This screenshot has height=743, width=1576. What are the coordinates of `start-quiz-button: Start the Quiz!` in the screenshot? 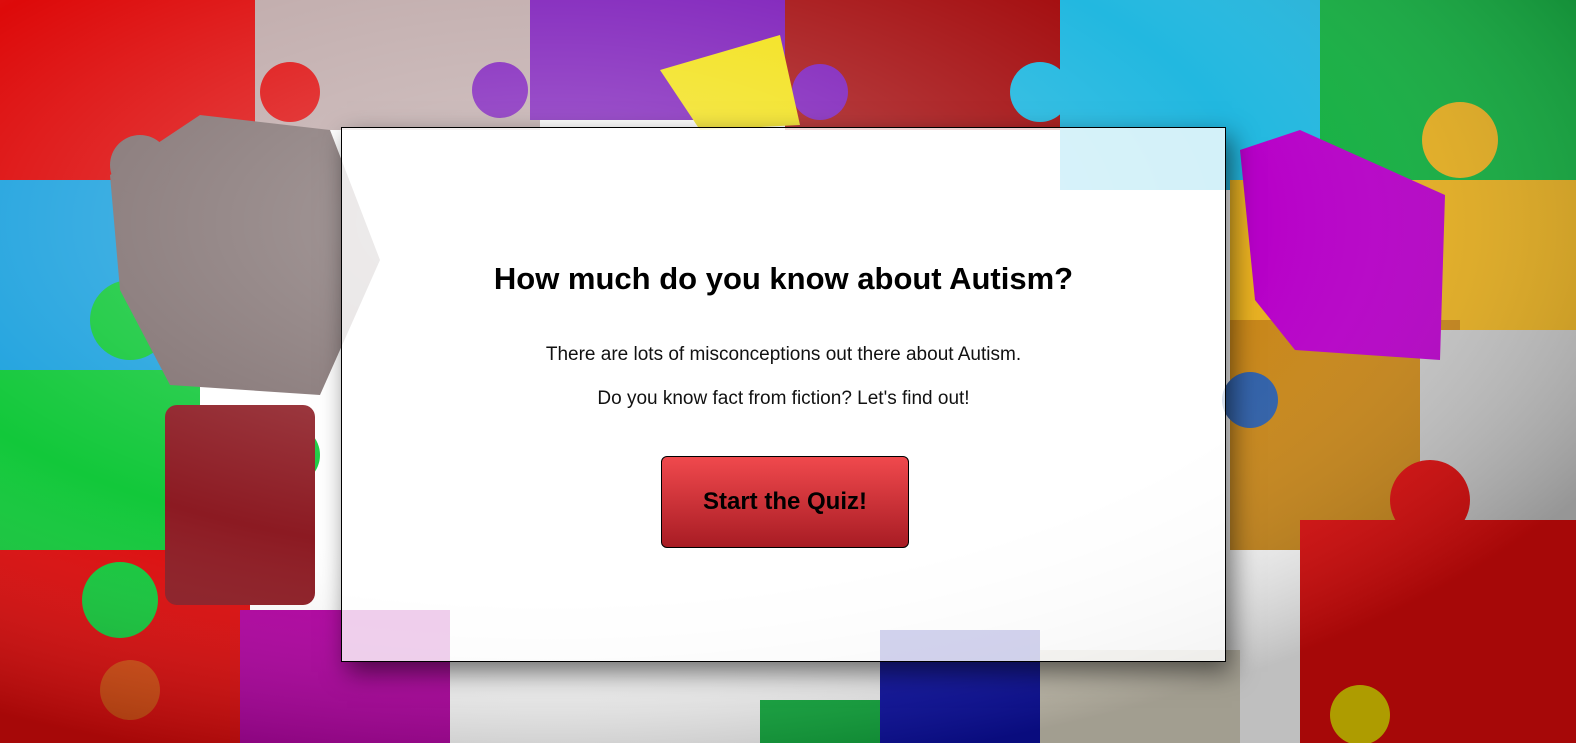 It's located at (785, 502).